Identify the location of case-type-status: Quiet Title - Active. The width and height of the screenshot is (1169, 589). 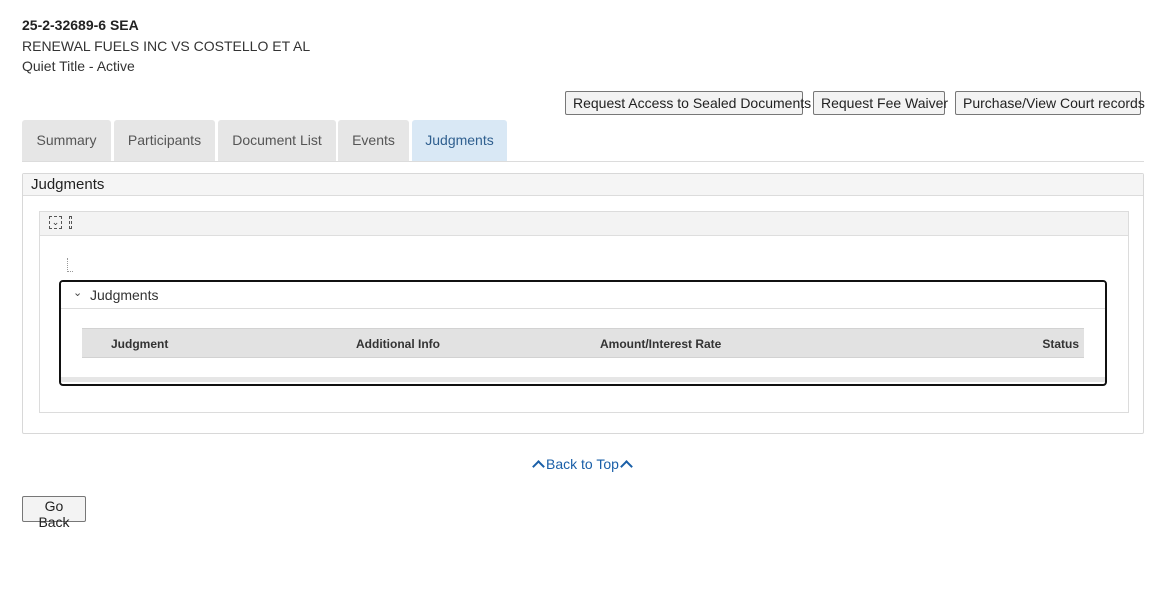
(78, 66).